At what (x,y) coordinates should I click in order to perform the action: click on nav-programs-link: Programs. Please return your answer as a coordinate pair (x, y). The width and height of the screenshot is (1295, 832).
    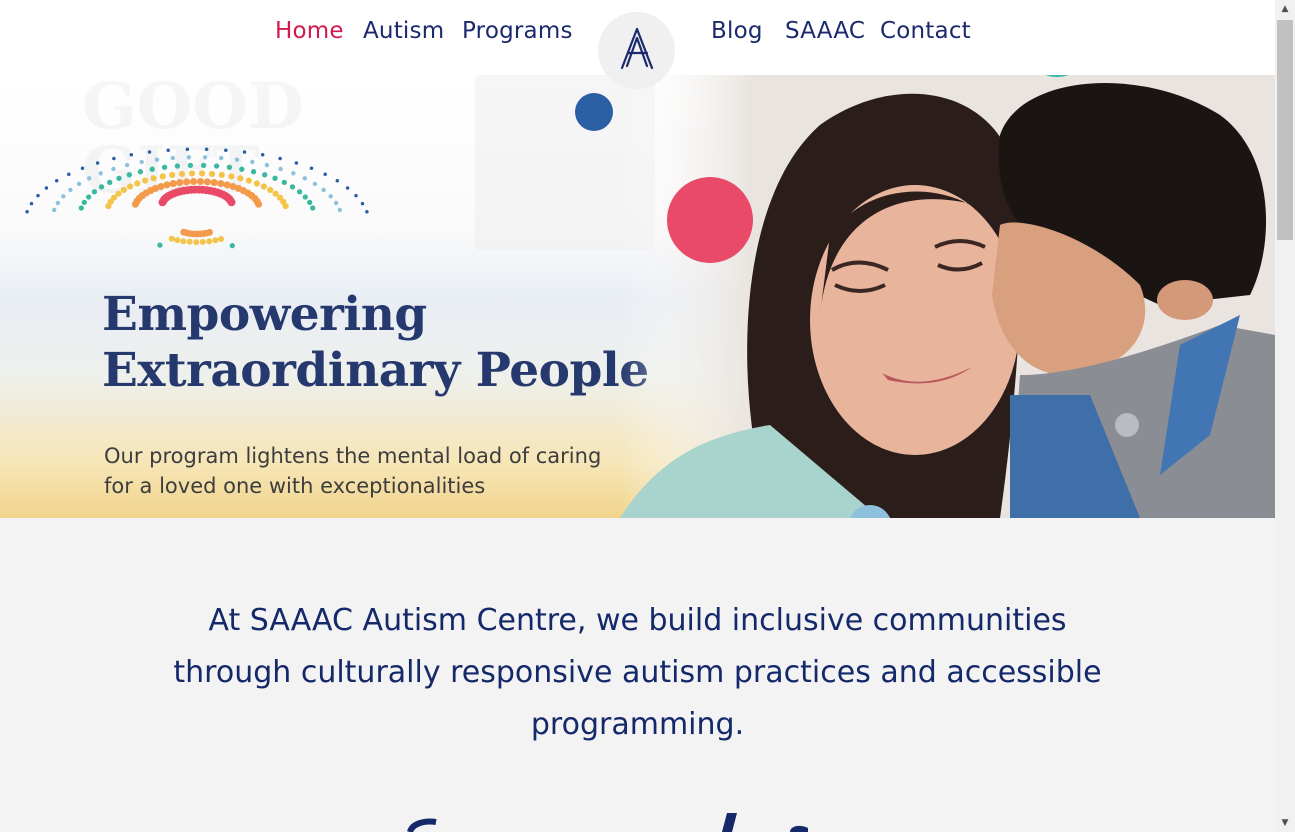
    Looking at the image, I should click on (517, 31).